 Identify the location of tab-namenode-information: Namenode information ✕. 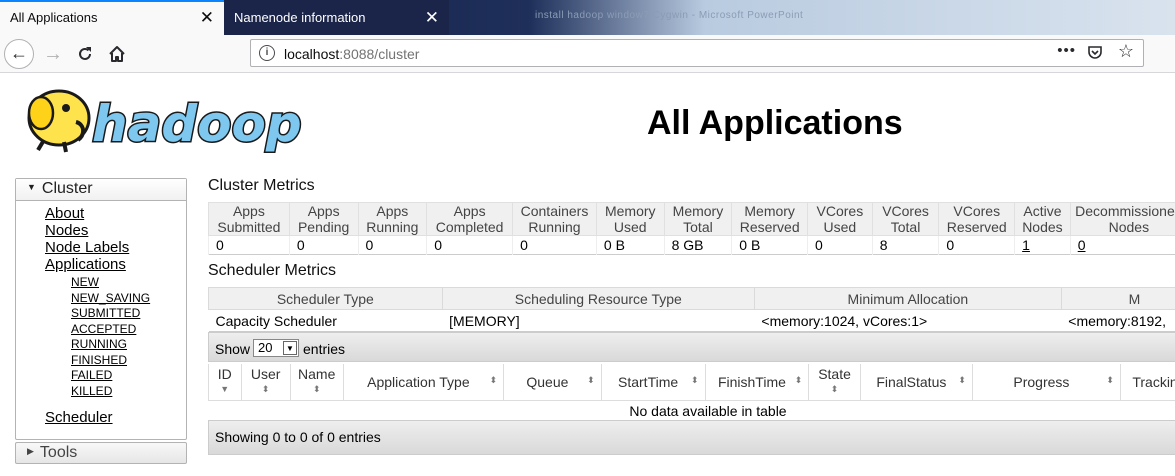
(336, 17).